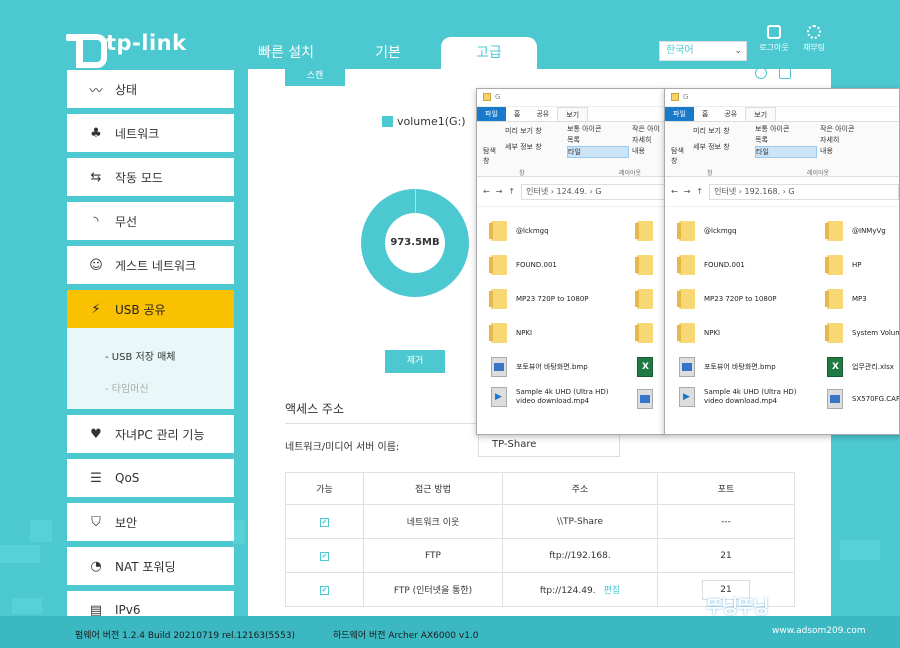 This screenshot has height=648, width=900. I want to click on sidebar-item-network: ♣ 네트워크, so click(150, 133).